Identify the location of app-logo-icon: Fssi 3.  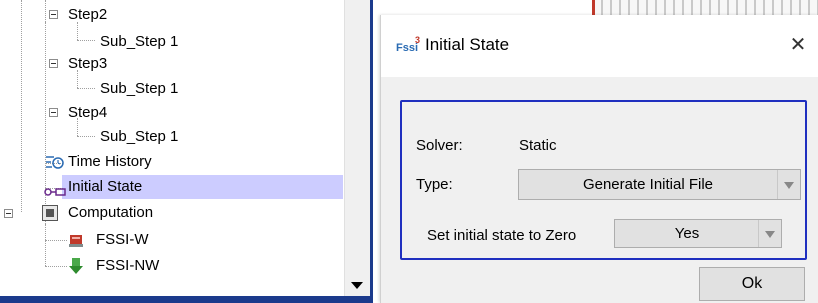
(409, 45).